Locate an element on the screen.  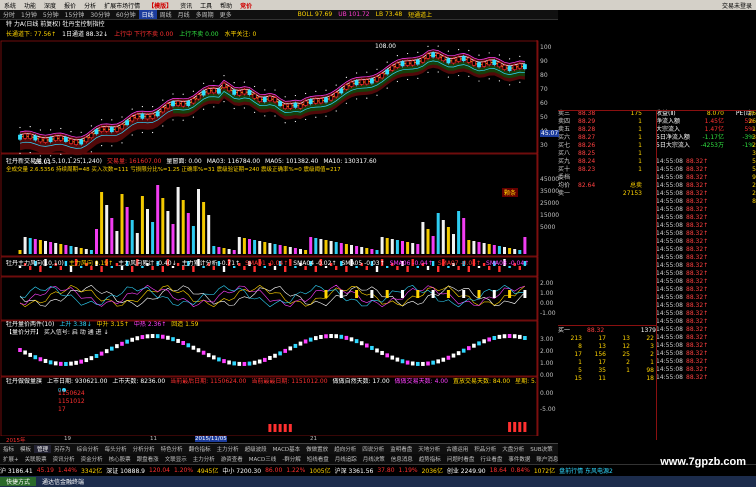
indicator-tab: 行业看盘 is located at coordinates (491, 459).